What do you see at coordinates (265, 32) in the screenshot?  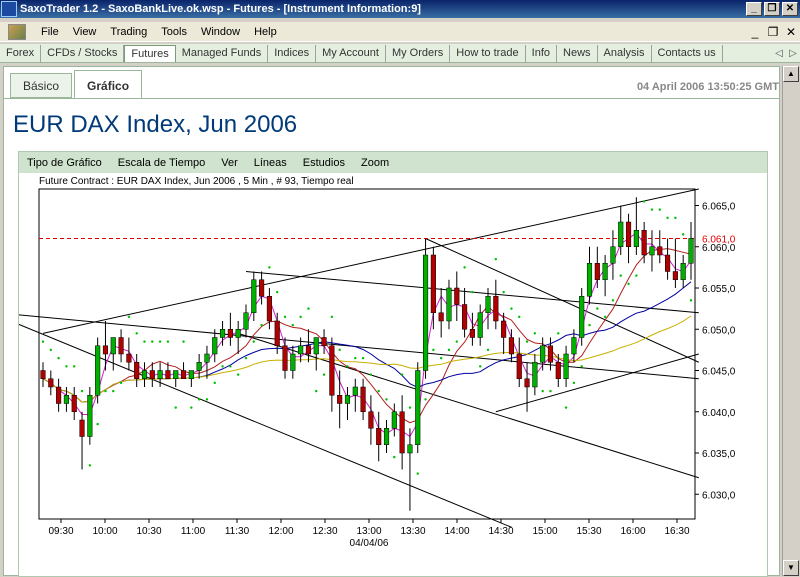 I see `menu-help: Help` at bounding box center [265, 32].